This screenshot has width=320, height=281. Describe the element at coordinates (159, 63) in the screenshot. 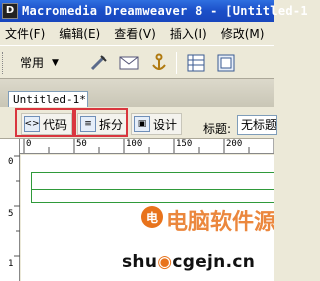

I see `named-anchor-icon` at that location.